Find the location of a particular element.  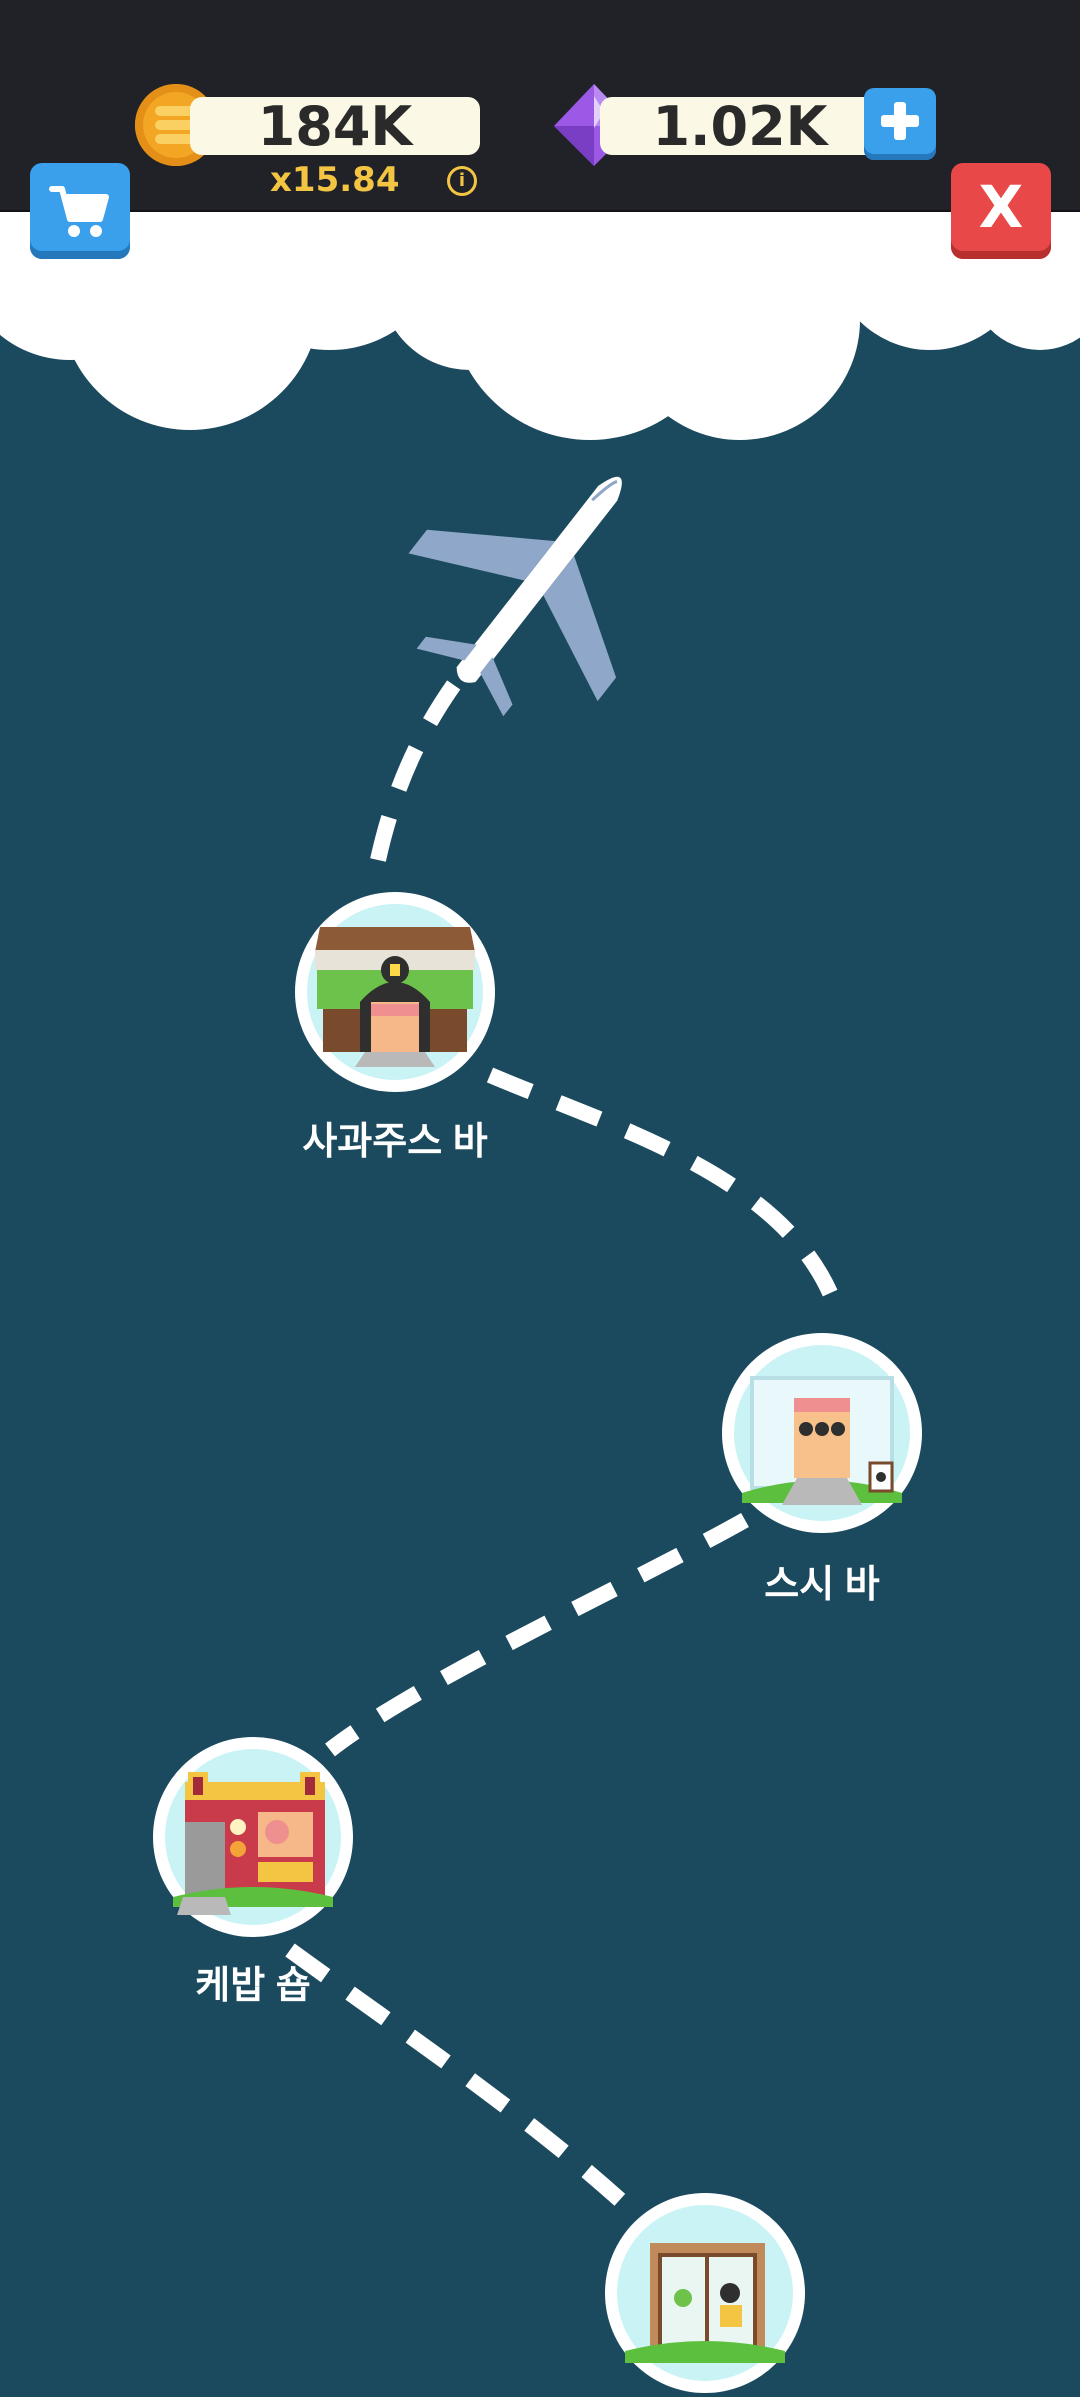

close-button: X is located at coordinates (1001, 211).